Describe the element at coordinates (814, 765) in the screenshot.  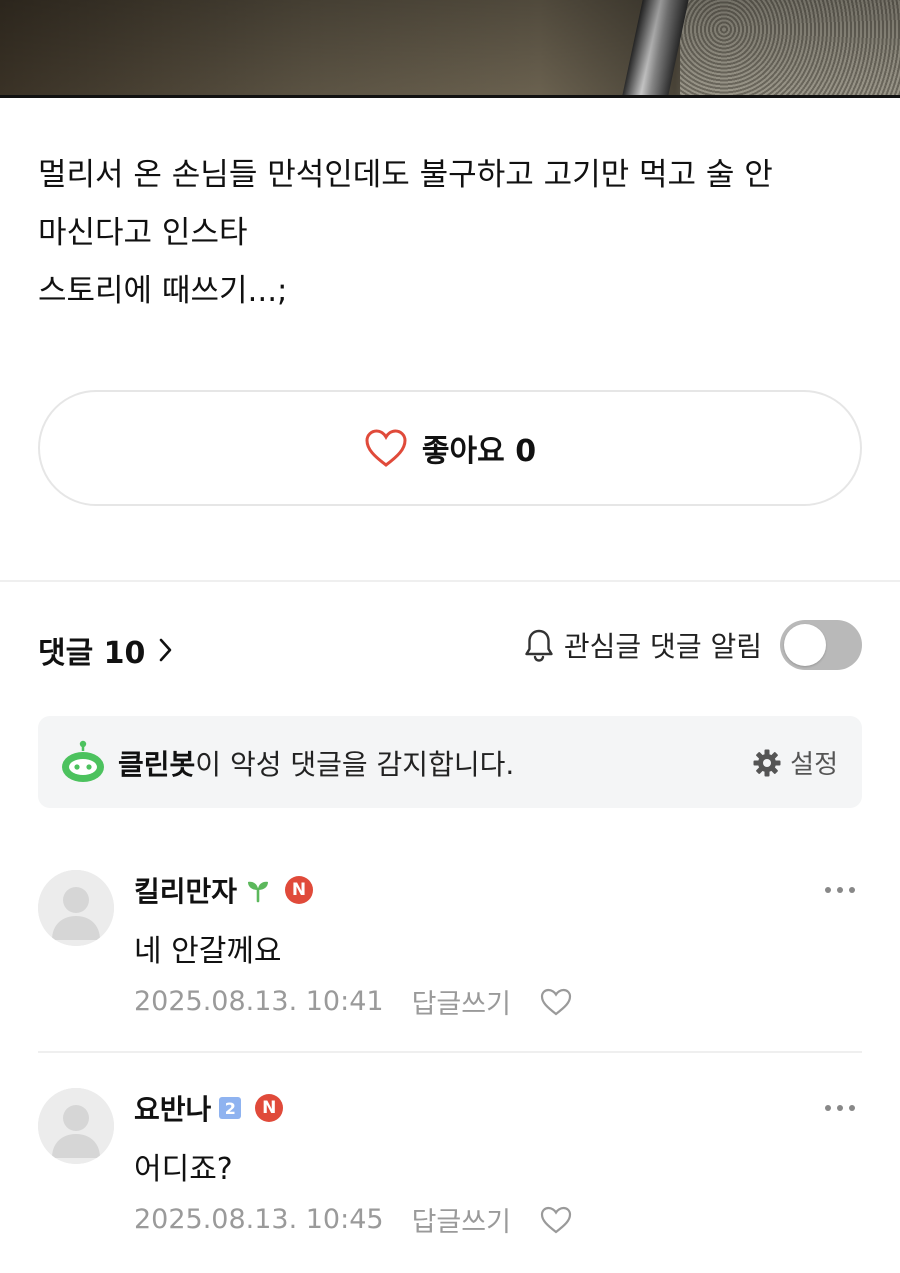
I see `settings-label: 설정` at that location.